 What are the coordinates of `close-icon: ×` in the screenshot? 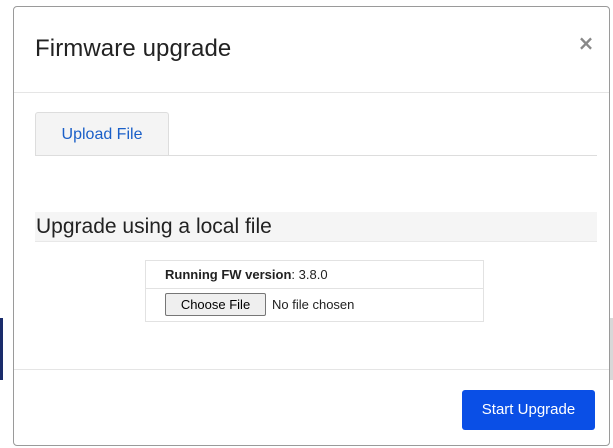 It's located at (586, 43).